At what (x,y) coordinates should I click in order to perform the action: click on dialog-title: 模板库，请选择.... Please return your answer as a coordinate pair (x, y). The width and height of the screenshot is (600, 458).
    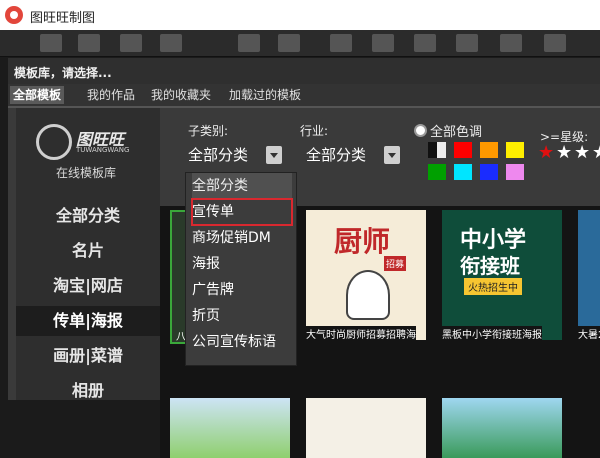
    Looking at the image, I should click on (63, 73).